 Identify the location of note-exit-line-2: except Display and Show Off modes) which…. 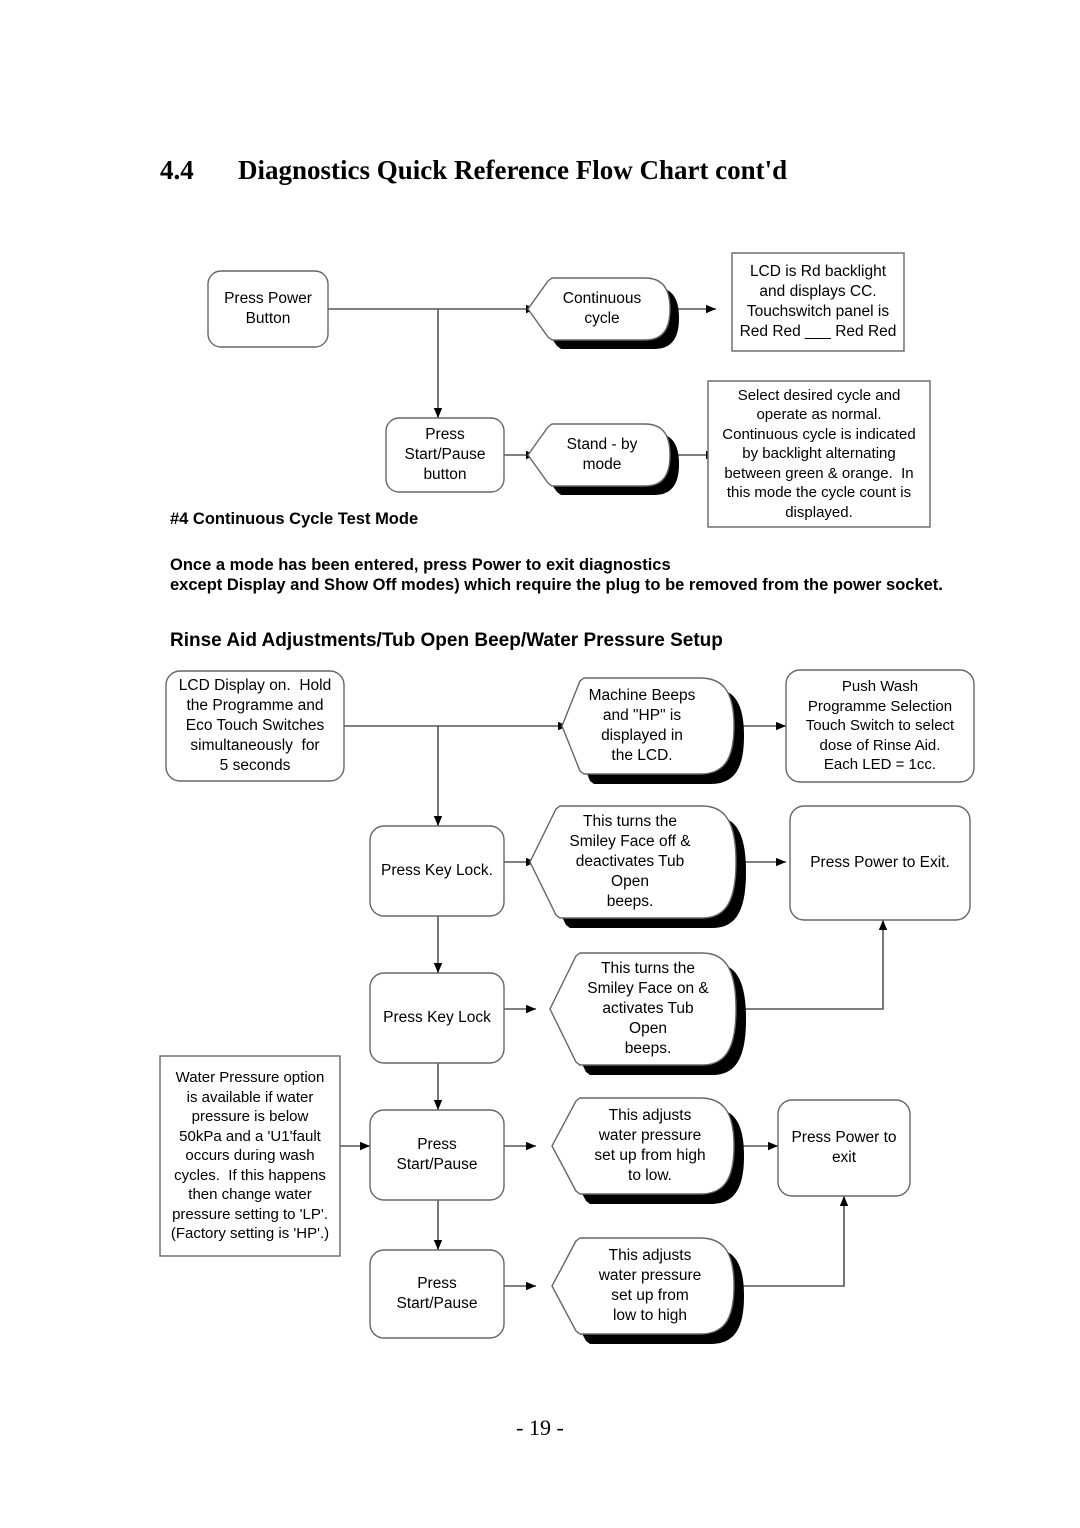
(556, 585).